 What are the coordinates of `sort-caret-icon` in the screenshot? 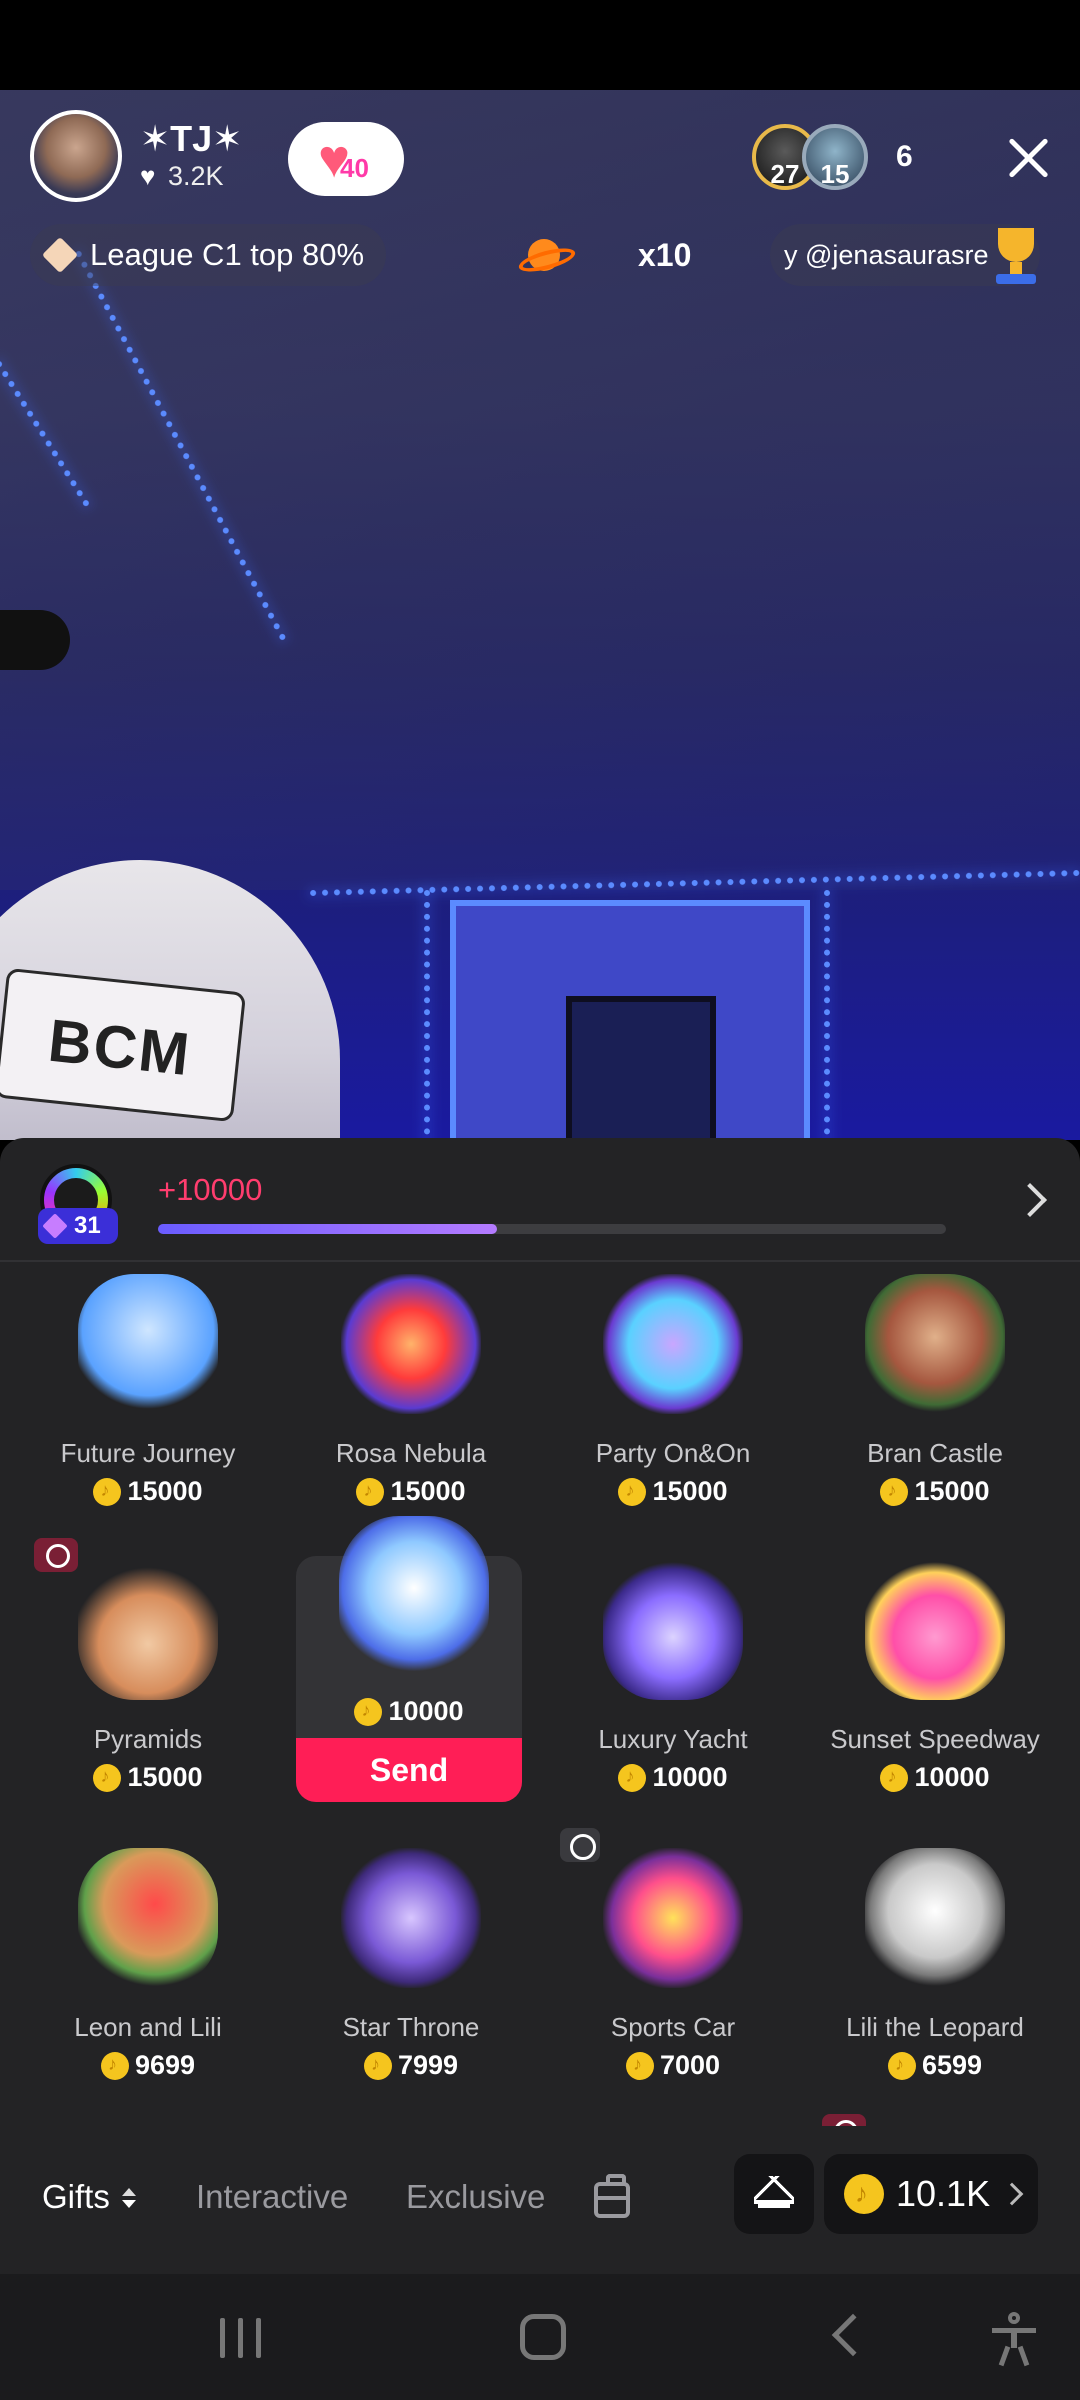 It's located at (128, 2199).